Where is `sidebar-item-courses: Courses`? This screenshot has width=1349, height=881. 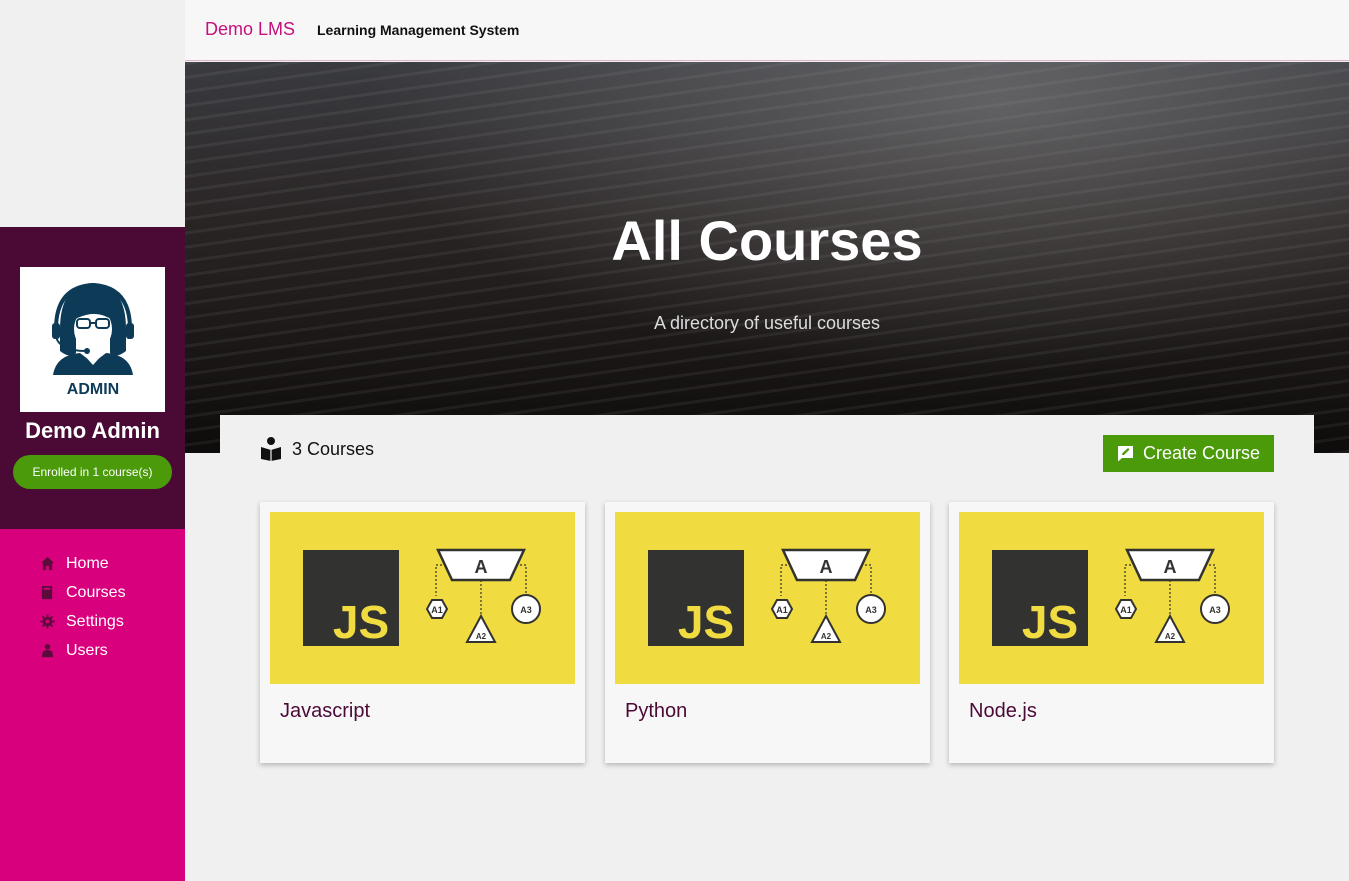
sidebar-item-courses: Courses is located at coordinates (92, 592).